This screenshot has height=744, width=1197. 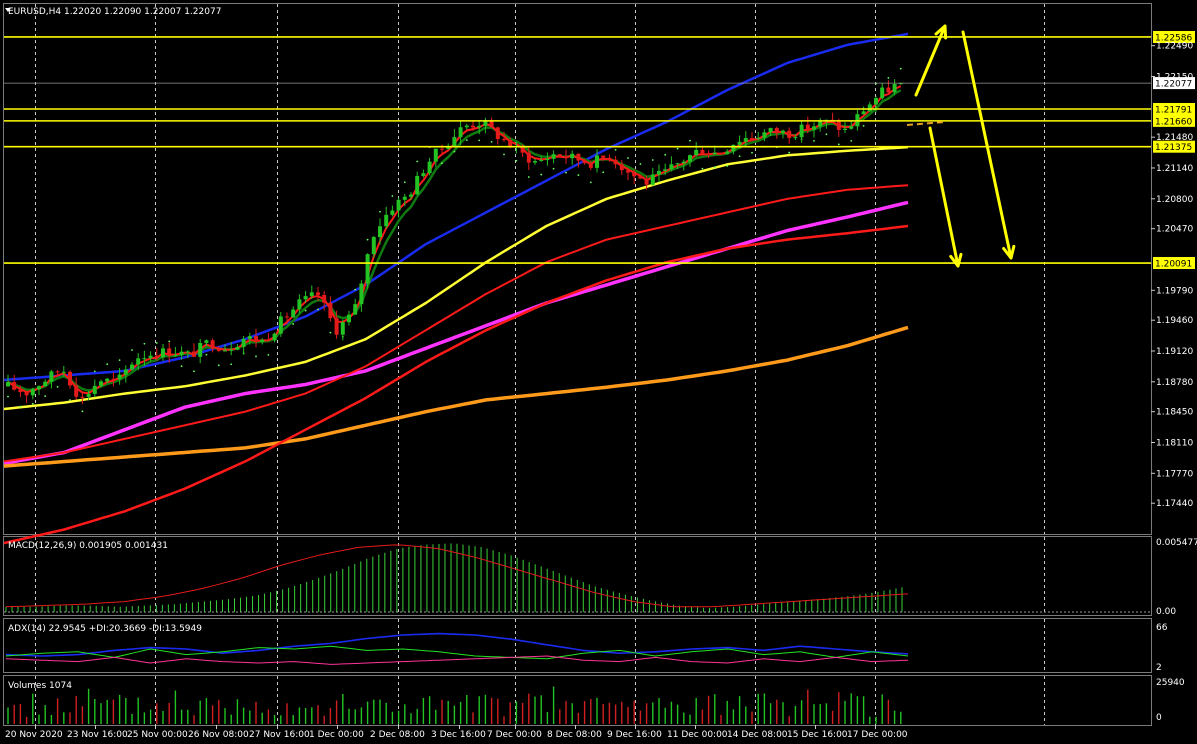 I want to click on adx-axis-label: 2, so click(x=1159, y=668).